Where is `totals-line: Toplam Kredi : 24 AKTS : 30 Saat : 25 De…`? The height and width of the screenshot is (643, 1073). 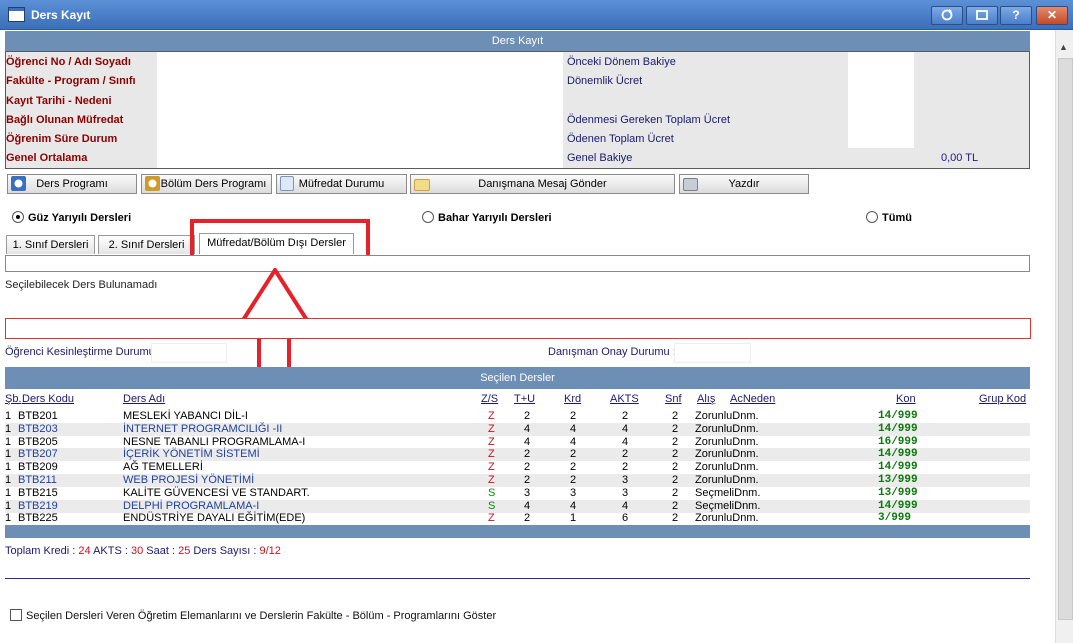 totals-line: Toplam Kredi : 24 AKTS : 30 Saat : 25 De… is located at coordinates (143, 551).